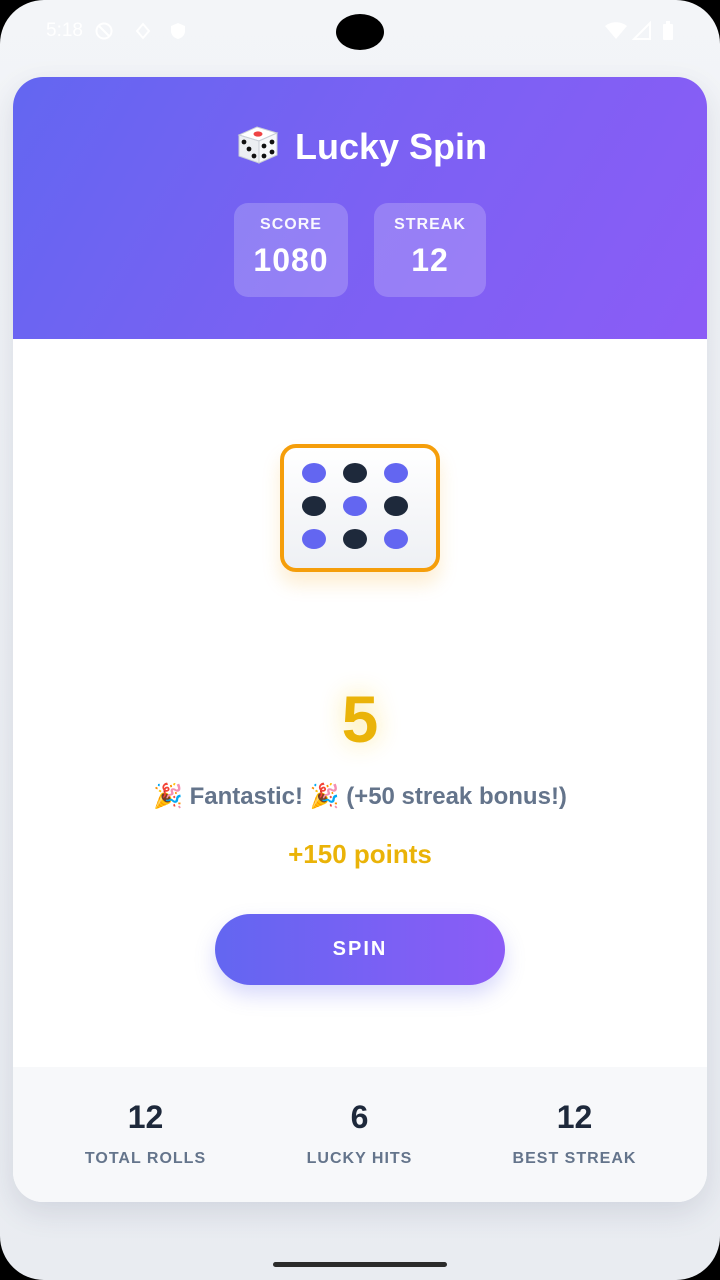 The image size is (720, 1280). I want to click on dice-face, so click(360, 508).